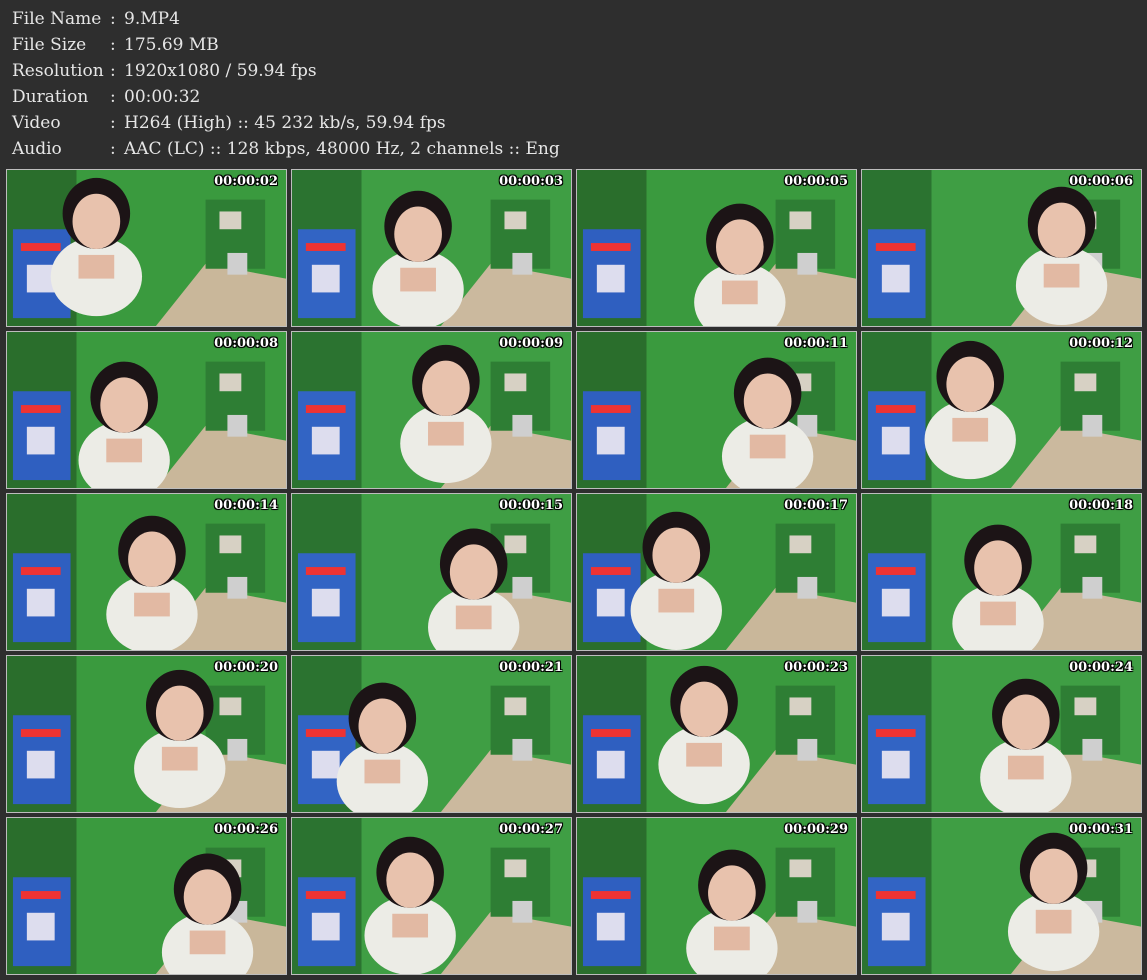 This screenshot has width=1147, height=980. I want to click on video-thumbnail: 00:00:08, so click(146, 410).